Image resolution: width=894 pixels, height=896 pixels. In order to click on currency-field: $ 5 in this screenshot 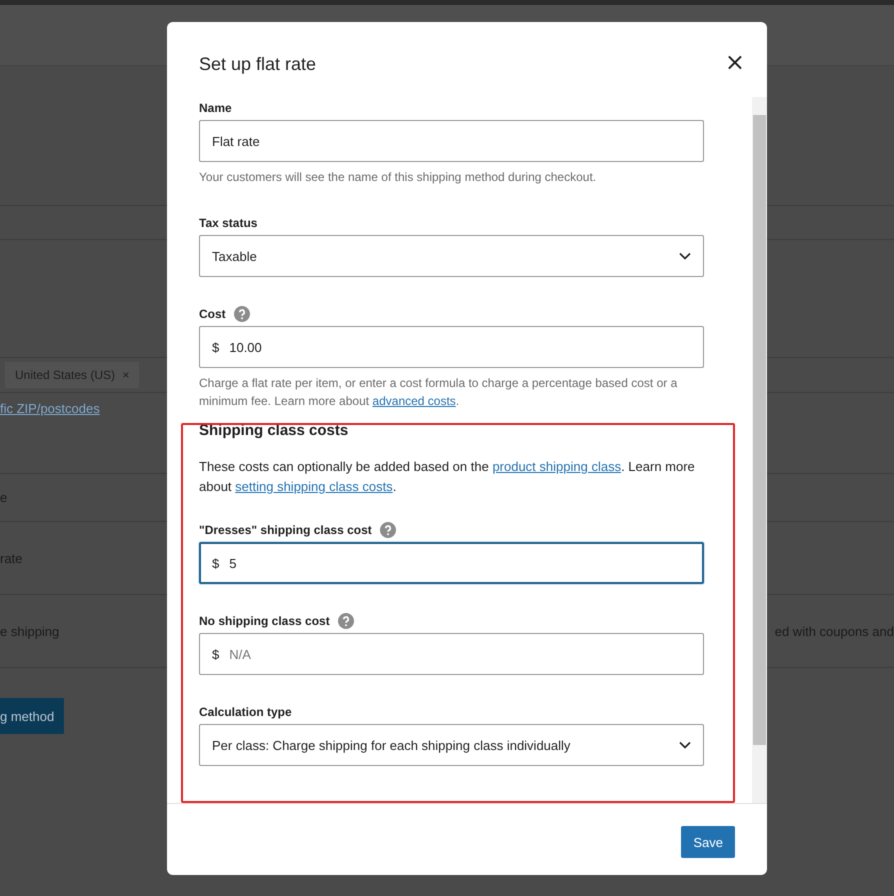, I will do `click(451, 563)`.